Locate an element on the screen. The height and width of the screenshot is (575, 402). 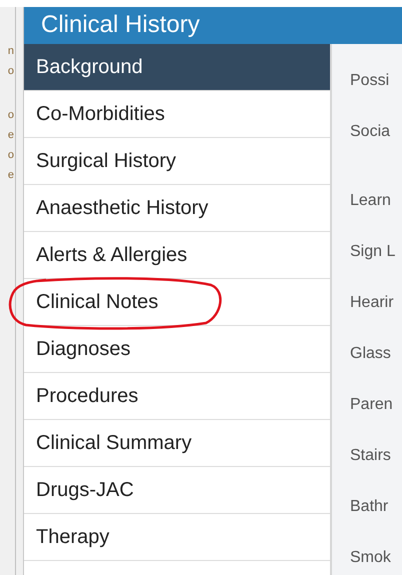
field-label: Hearir is located at coordinates (372, 303).